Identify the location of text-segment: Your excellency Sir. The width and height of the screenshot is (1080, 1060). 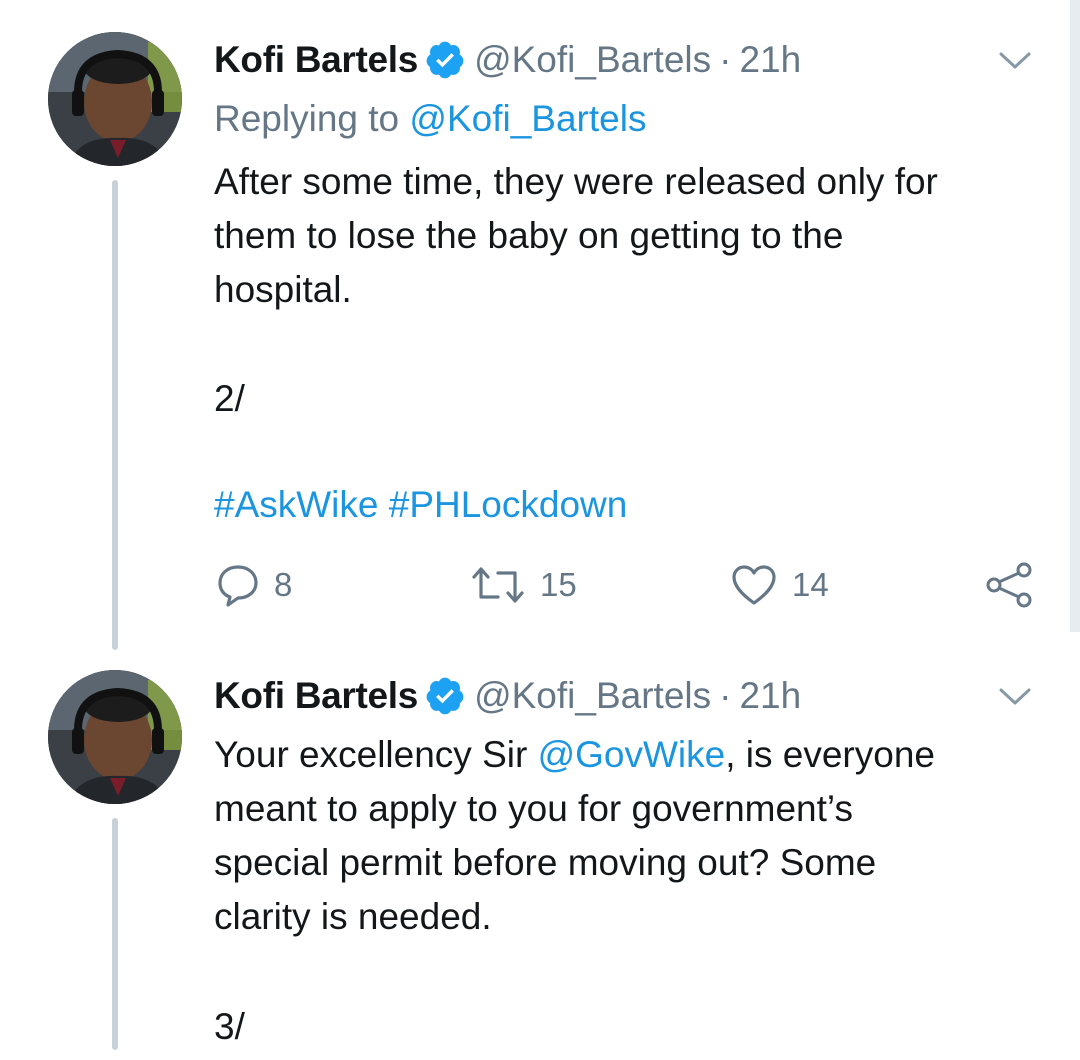
(376, 754).